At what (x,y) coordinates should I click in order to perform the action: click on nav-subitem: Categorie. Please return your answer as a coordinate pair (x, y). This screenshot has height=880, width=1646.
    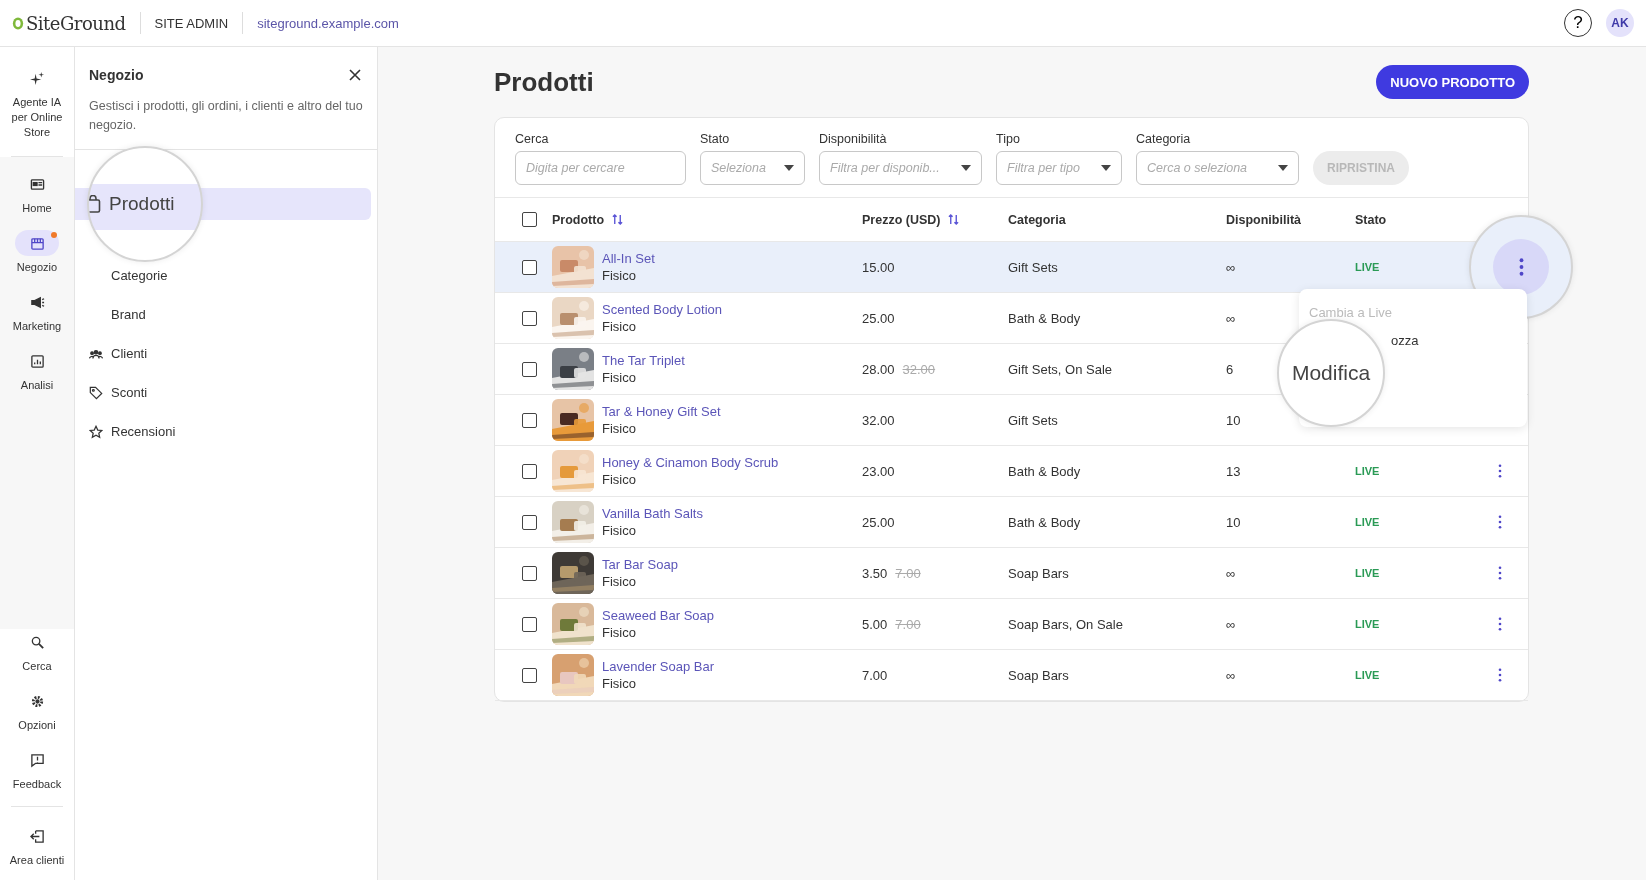
    Looking at the image, I should click on (223, 275).